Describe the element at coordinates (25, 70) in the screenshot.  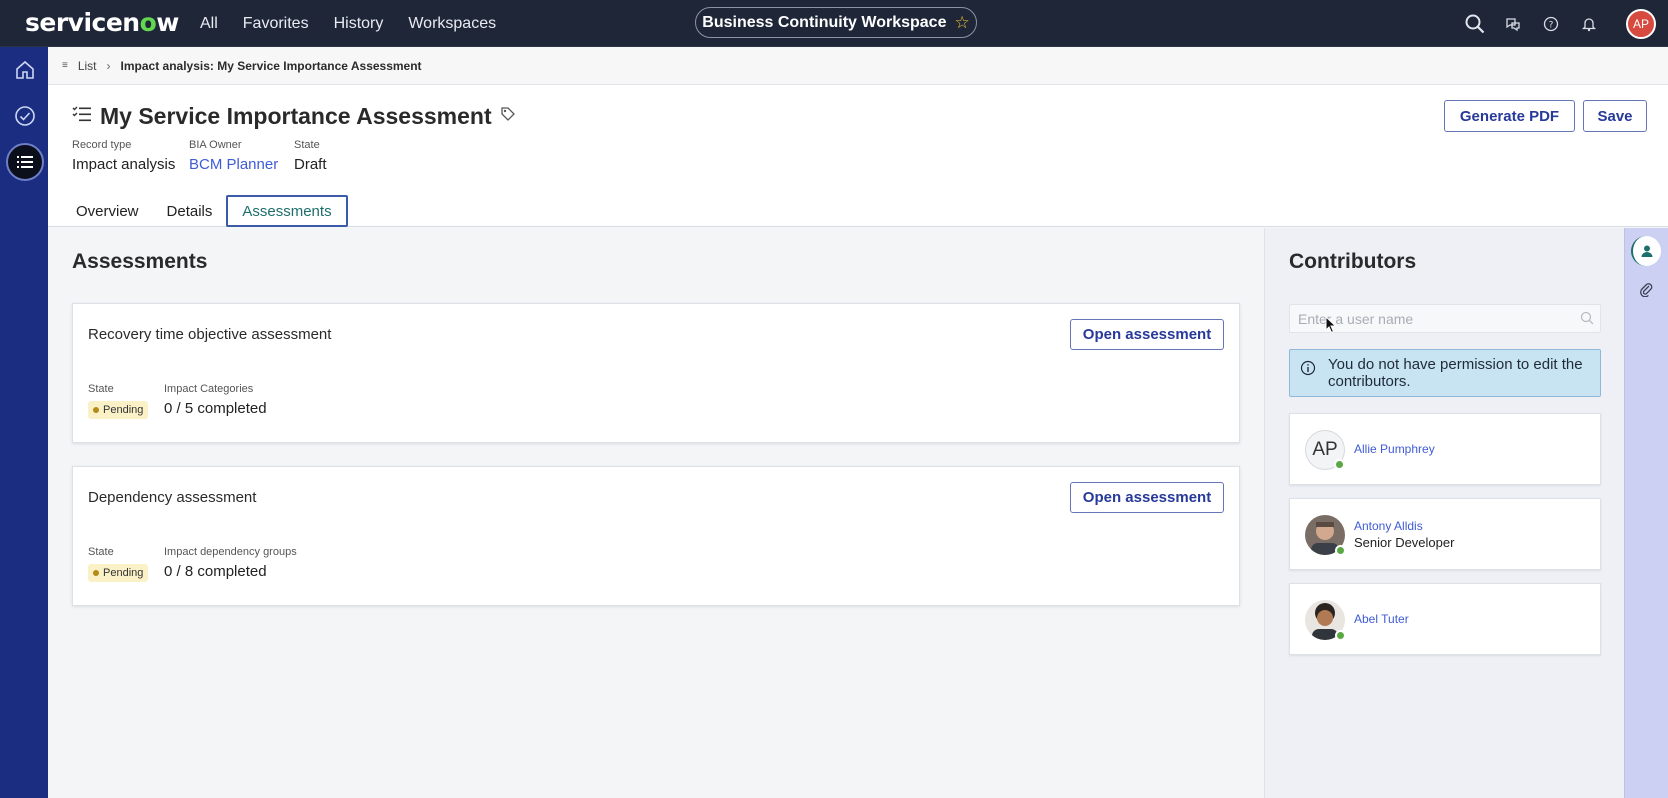
I see `home-icon` at that location.